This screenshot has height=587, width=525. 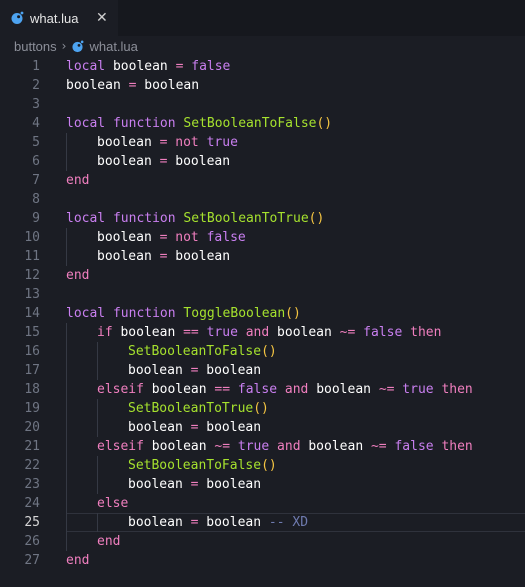 What do you see at coordinates (35, 46) in the screenshot?
I see `breadcrumb-folder: buttons` at bounding box center [35, 46].